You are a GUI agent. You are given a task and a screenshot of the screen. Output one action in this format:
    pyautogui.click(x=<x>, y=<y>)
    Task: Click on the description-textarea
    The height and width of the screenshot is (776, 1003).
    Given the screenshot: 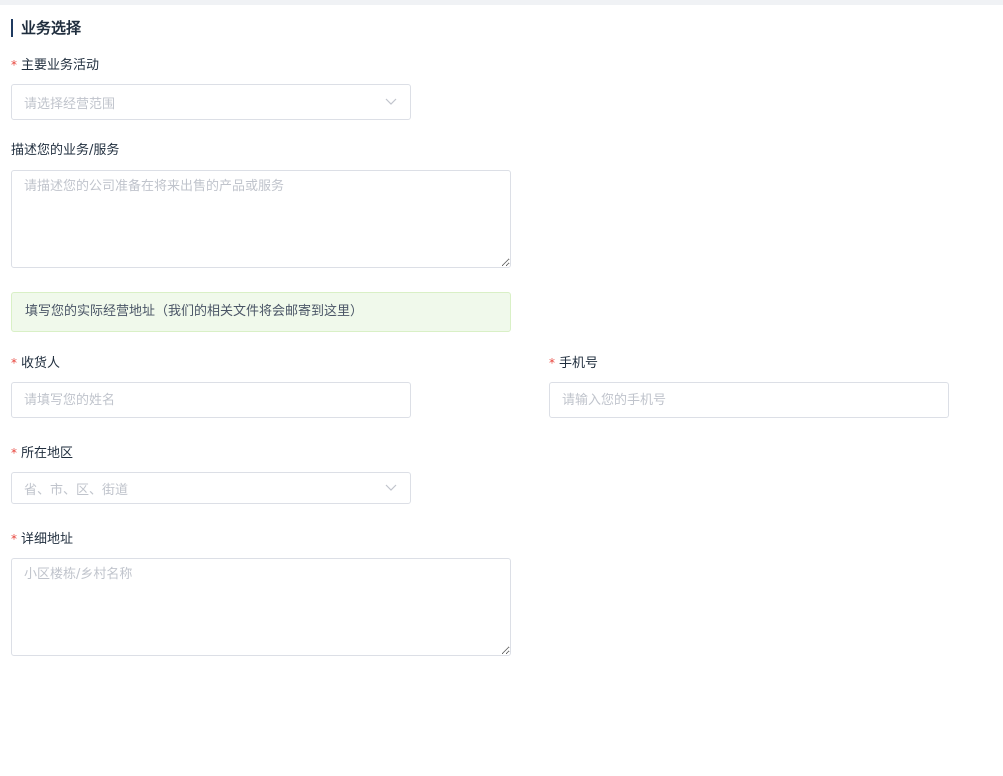 What is the action you would take?
    pyautogui.click(x=261, y=219)
    